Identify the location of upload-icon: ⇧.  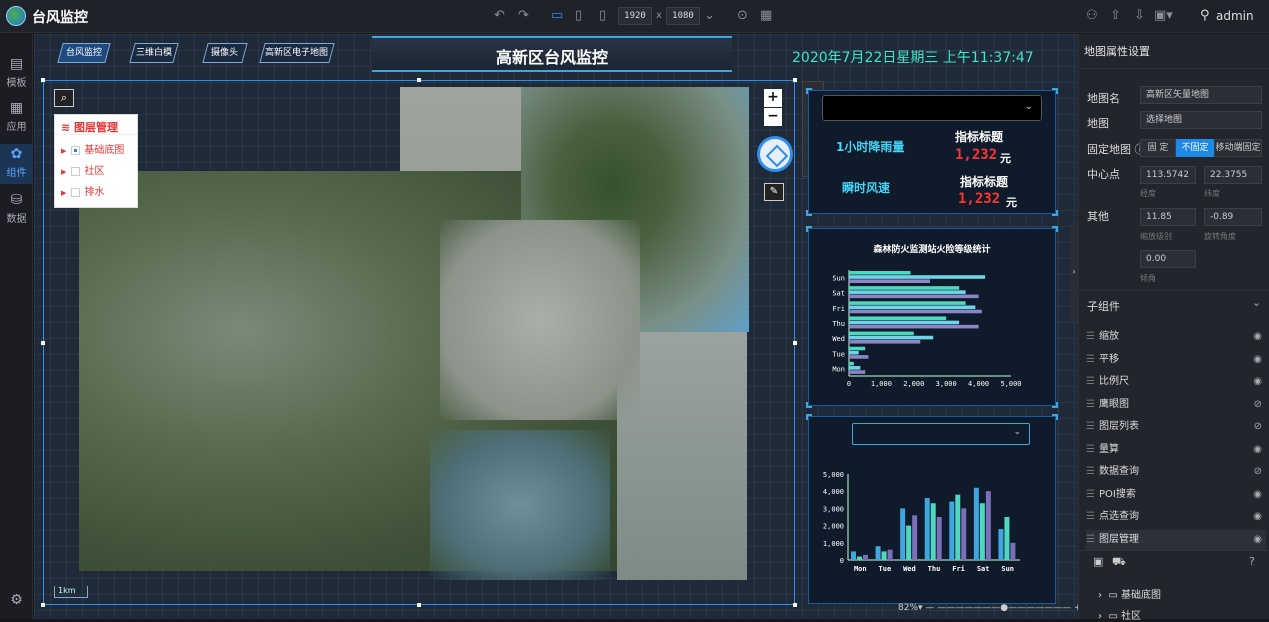
(1115, 16).